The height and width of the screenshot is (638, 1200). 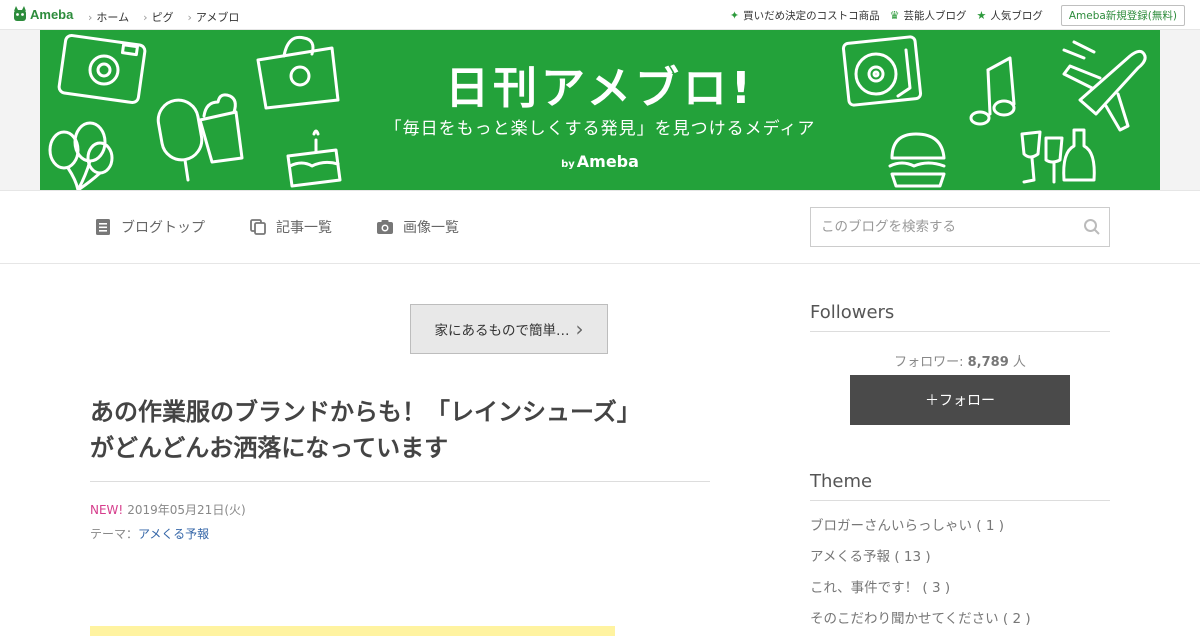 I want to click on link-celebrity-blog: ♛ 芸能人ブログ, so click(x=928, y=15).